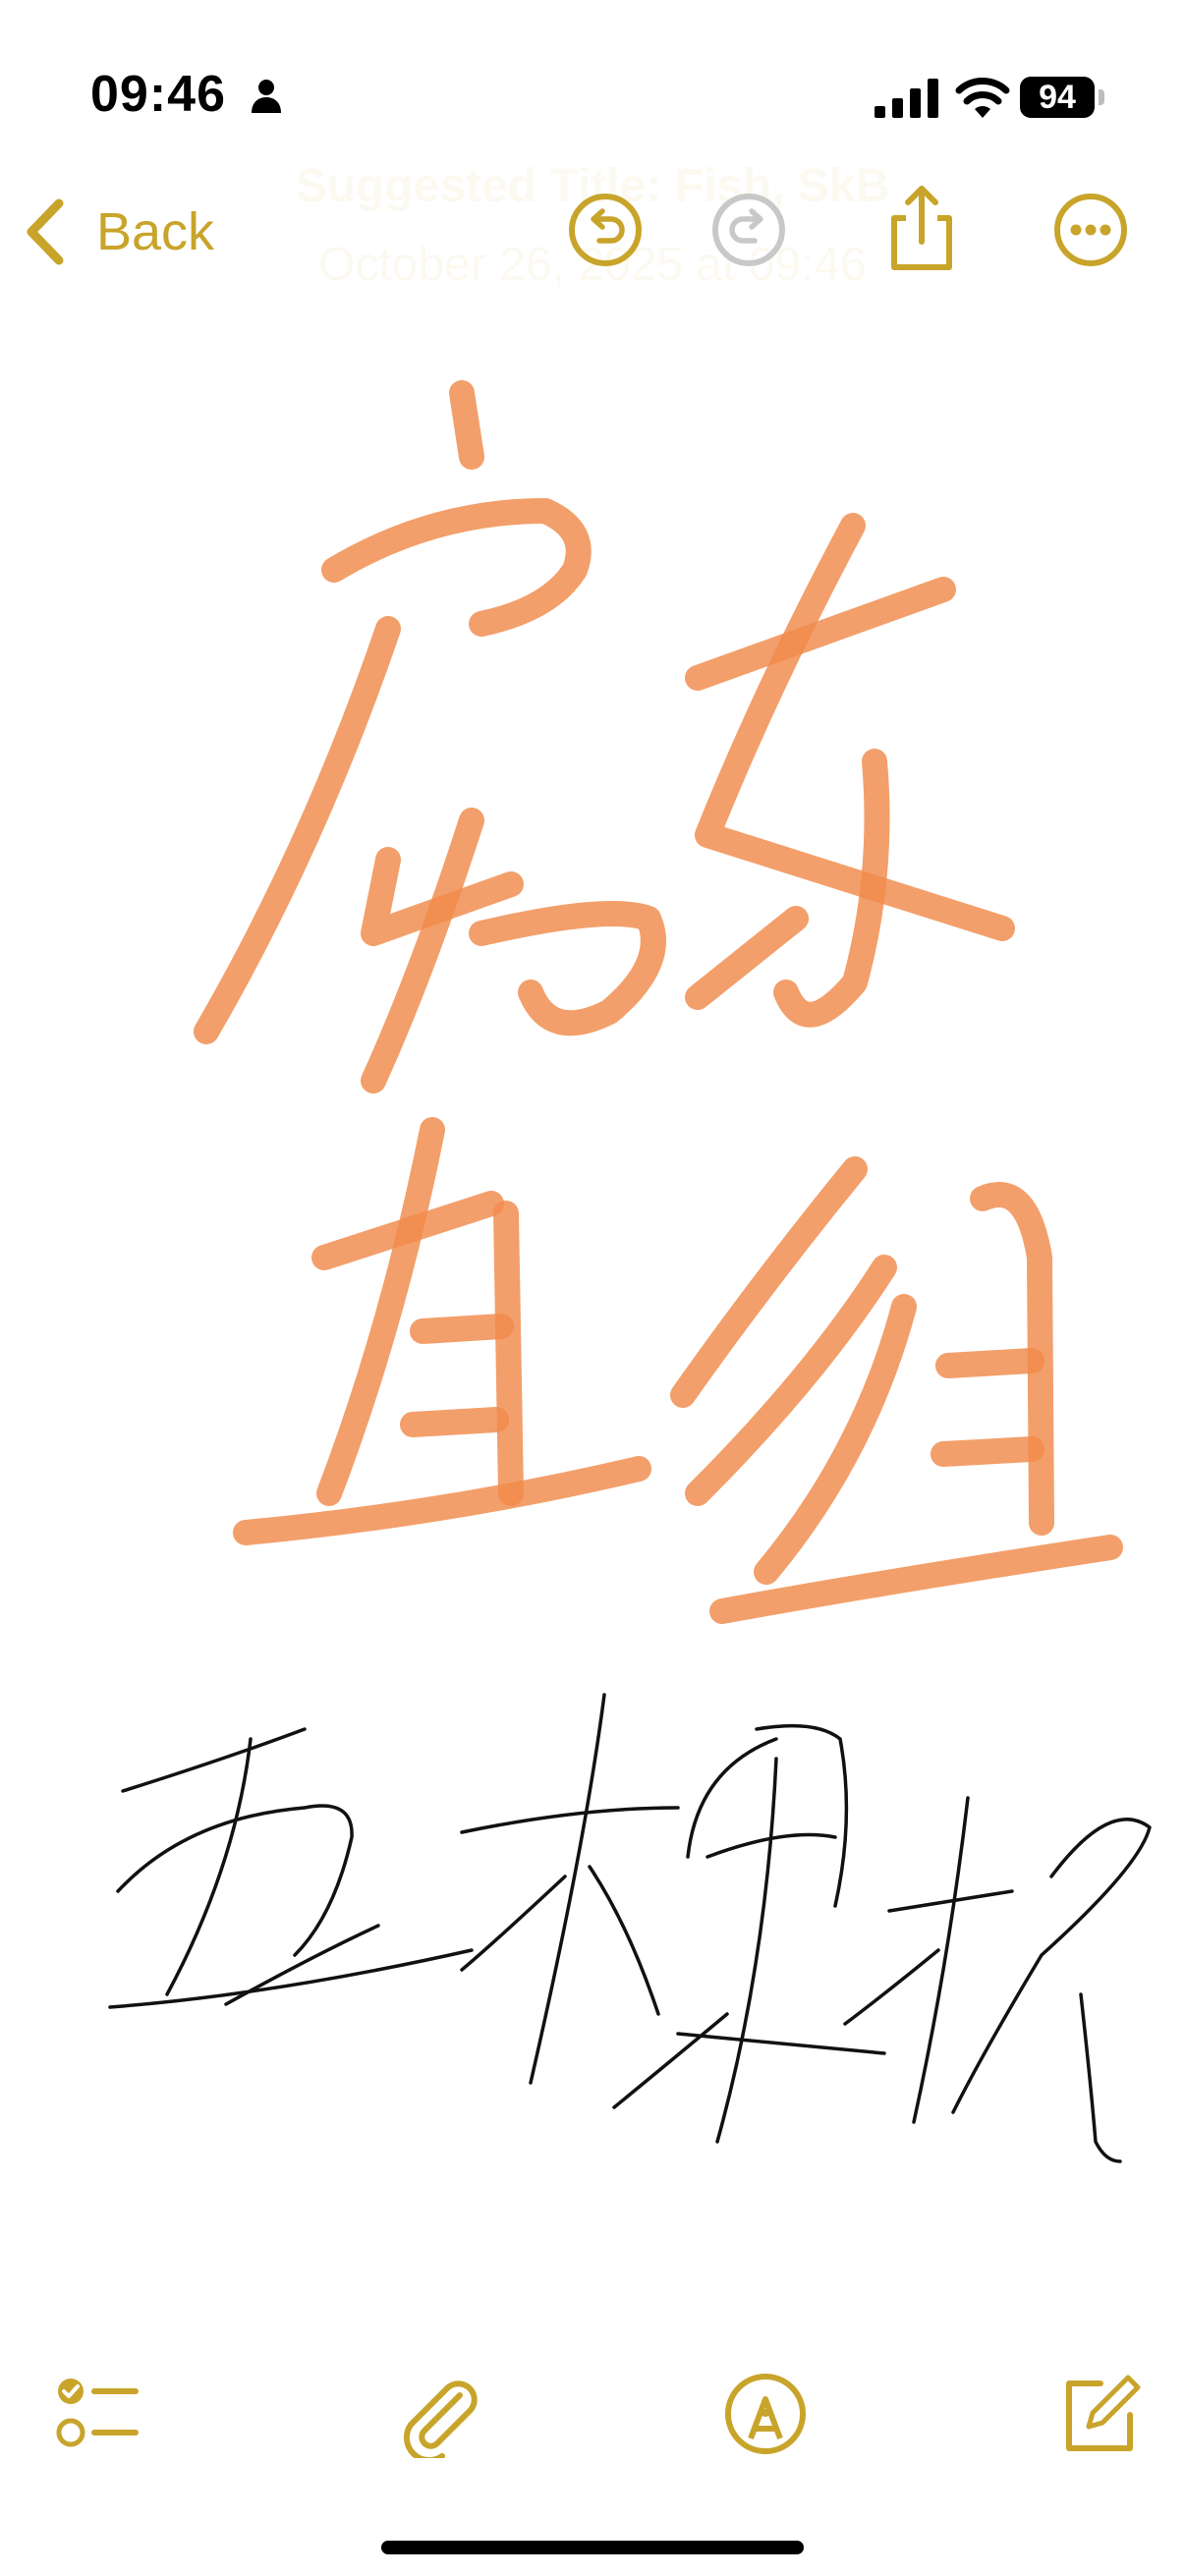  What do you see at coordinates (749, 230) in the screenshot?
I see `redo-icon` at bounding box center [749, 230].